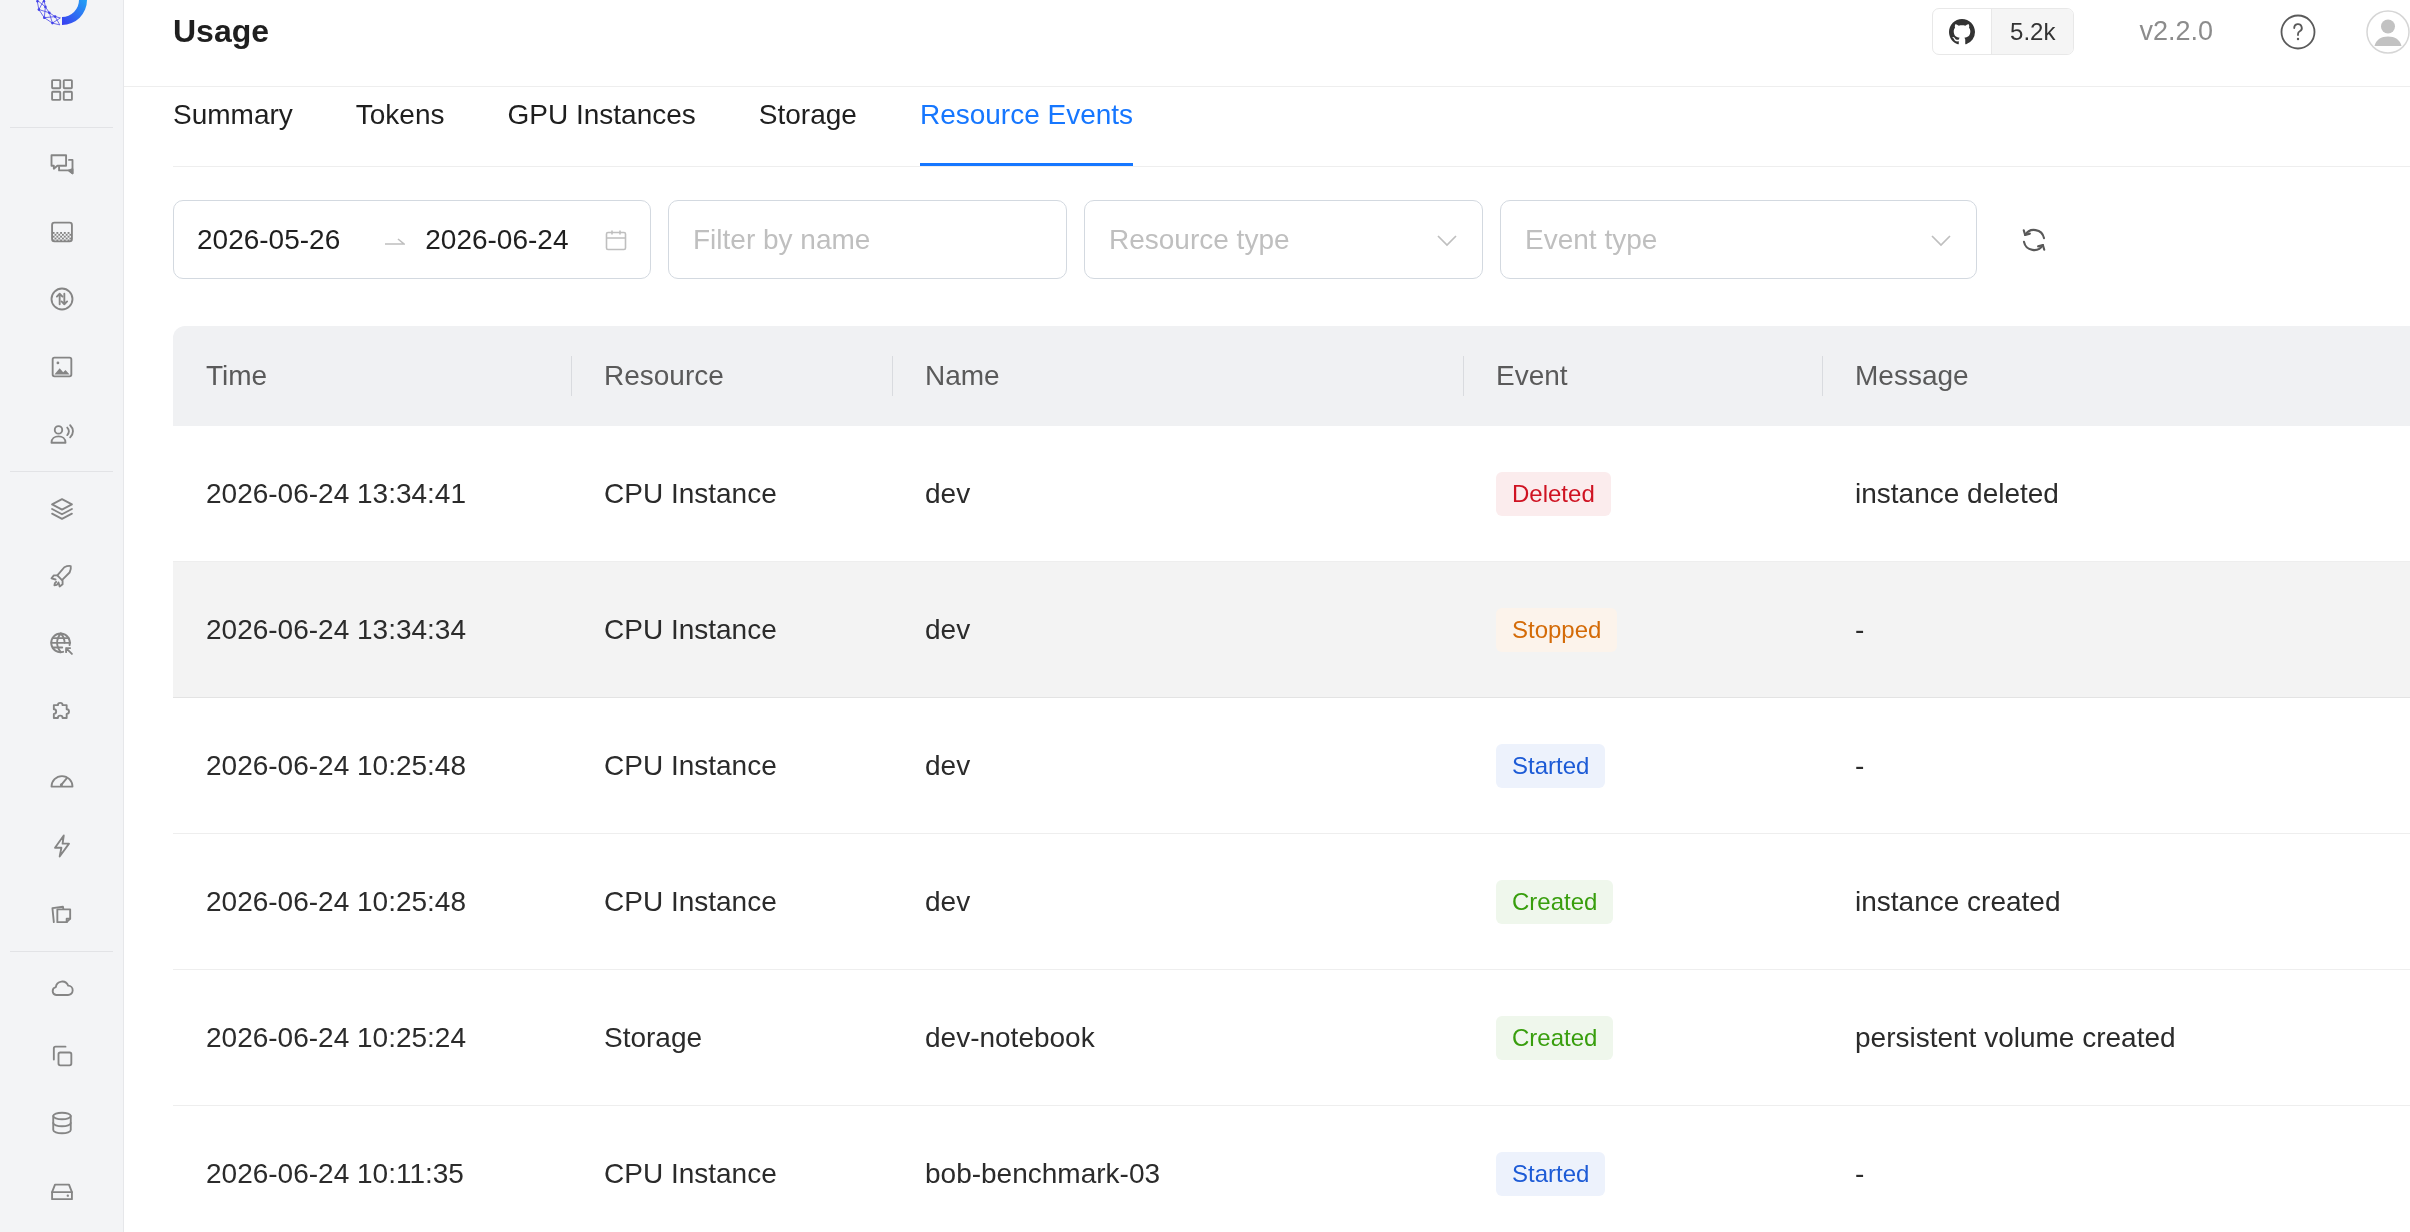  Describe the element at coordinates (1642, 376) in the screenshot. I see `column-header: Event` at that location.